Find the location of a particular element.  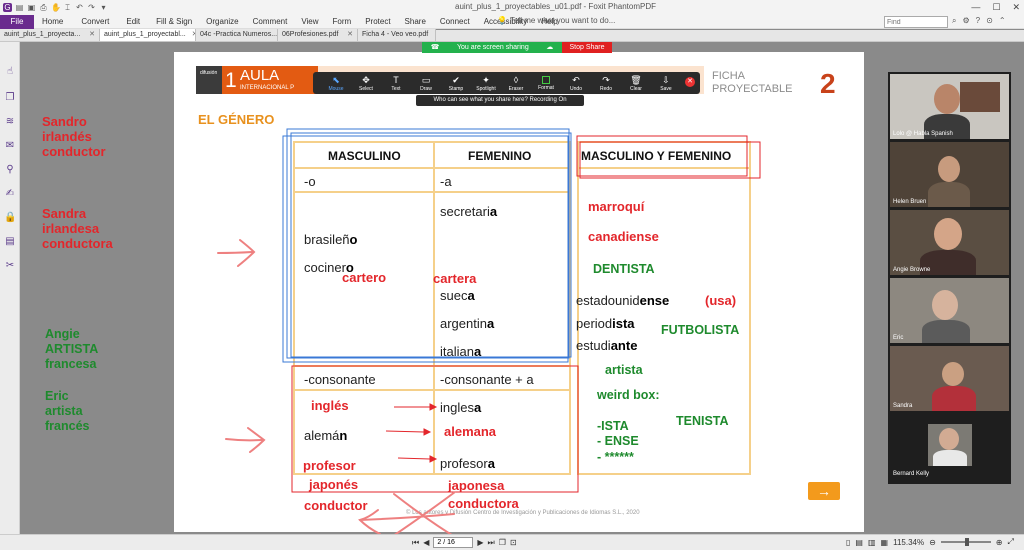

customize-icon: ▾ is located at coordinates (103, 7).